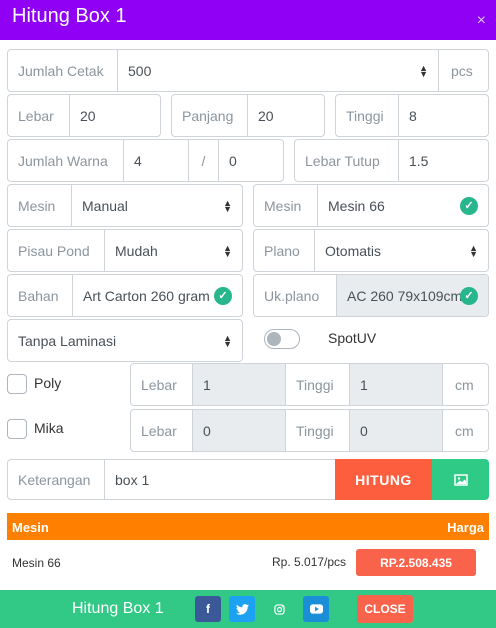 Image resolution: width=496 pixels, height=628 pixels. Describe the element at coordinates (156, 160) in the screenshot. I see `jumlah-warna-input: 4` at that location.